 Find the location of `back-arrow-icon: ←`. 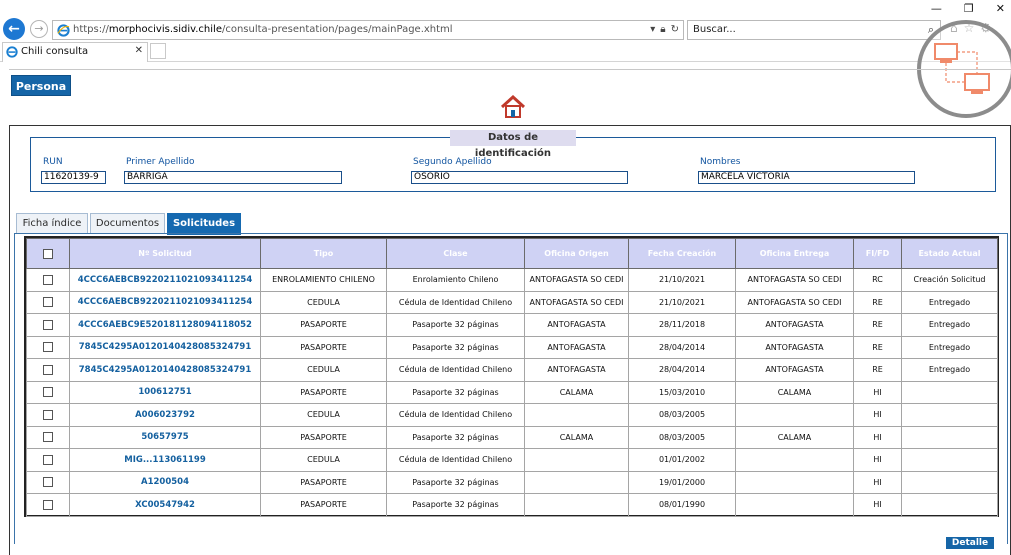

back-arrow-icon: ← is located at coordinates (14, 29).